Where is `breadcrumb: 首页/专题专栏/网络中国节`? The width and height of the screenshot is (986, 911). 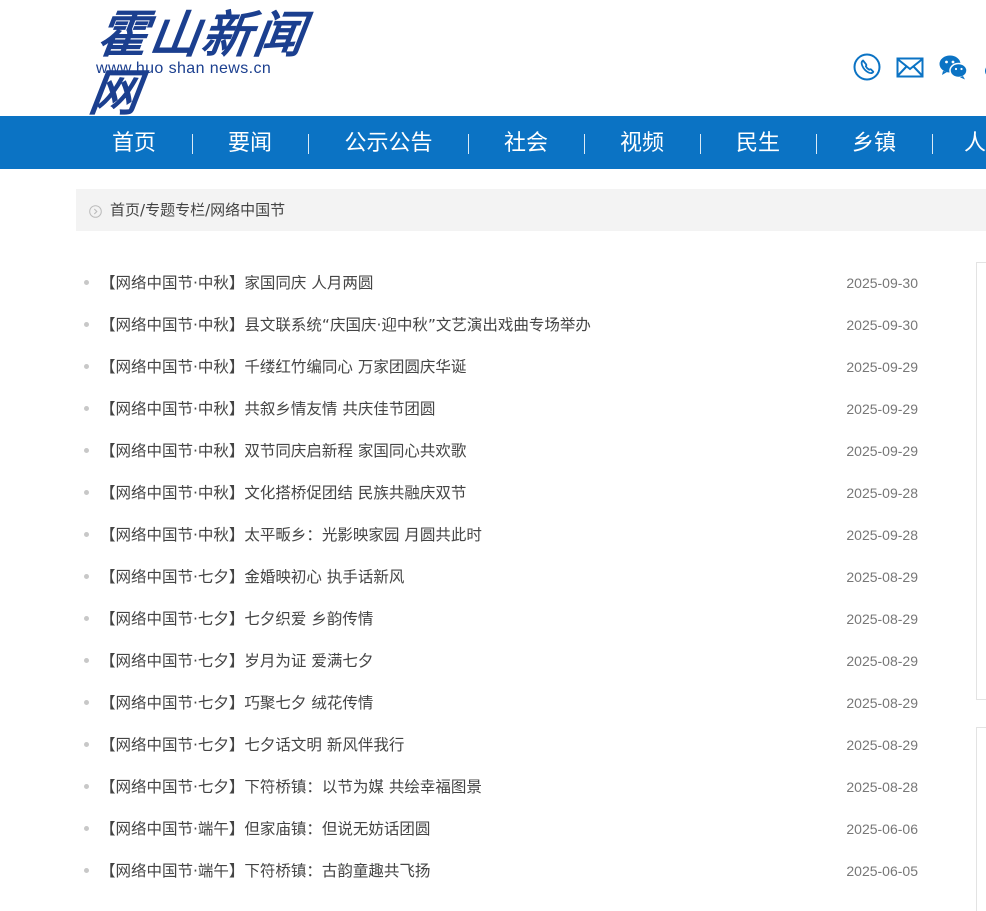 breadcrumb: 首页/专题专栏/网络中国节 is located at coordinates (531, 210).